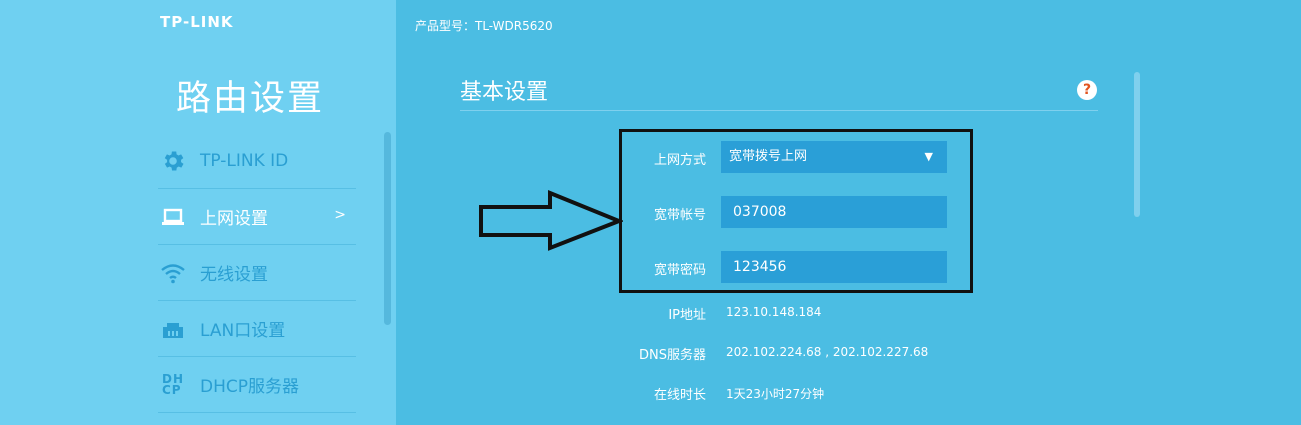 The height and width of the screenshot is (425, 1301). Describe the element at coordinates (504, 92) in the screenshot. I see `section-title: 基本设置` at that location.